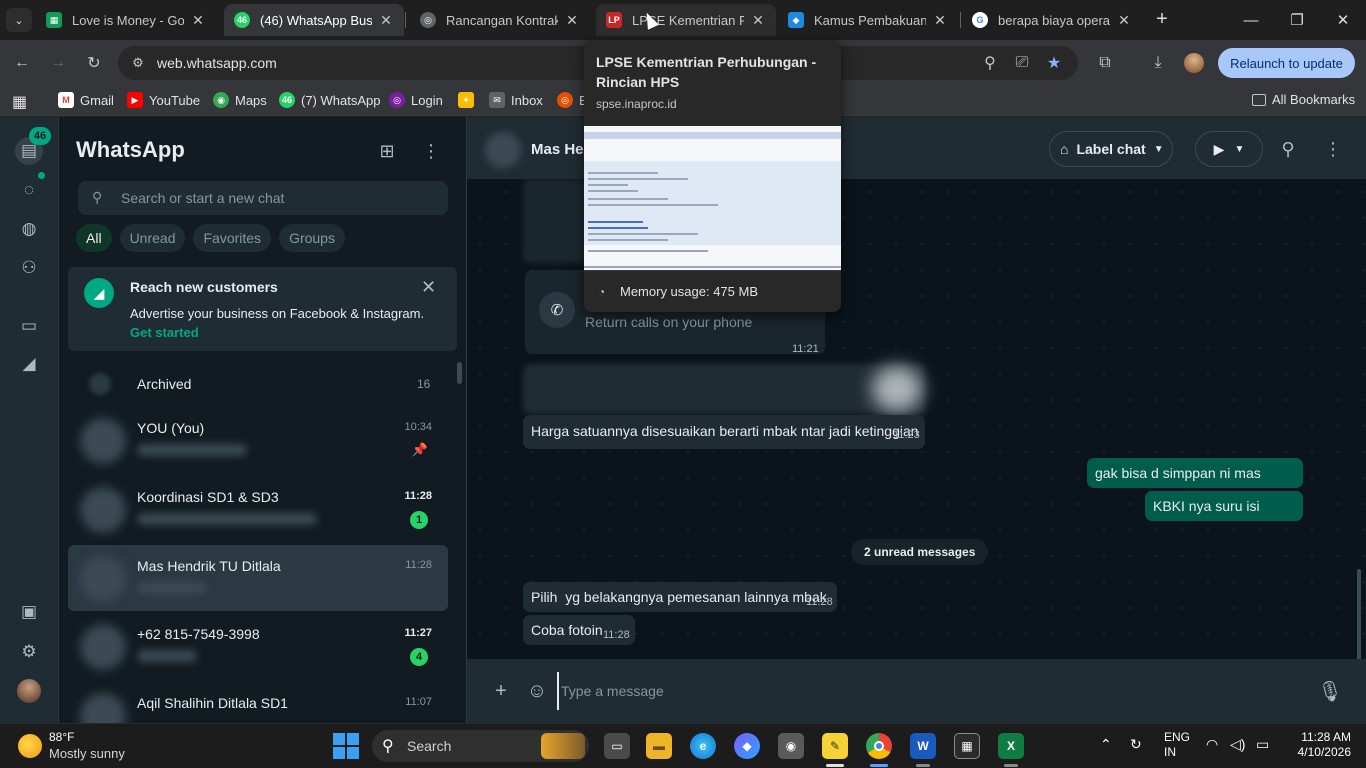  I want to click on close-icon: ✕, so click(428, 287).